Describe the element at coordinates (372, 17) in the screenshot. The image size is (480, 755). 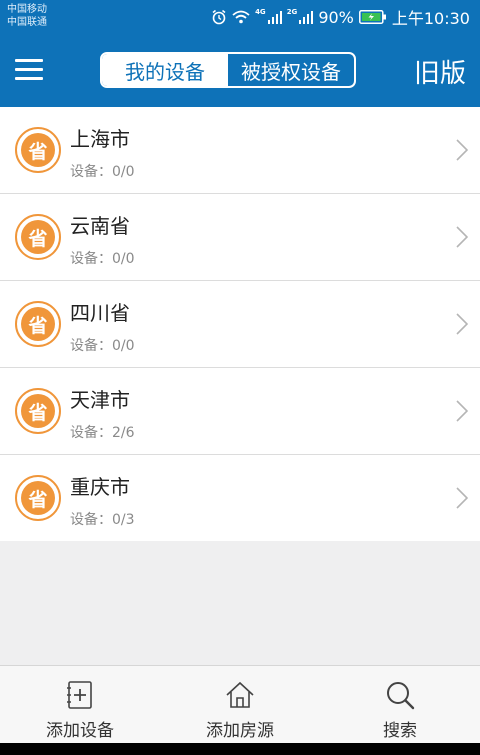
I see `battery-charging-icon` at that location.